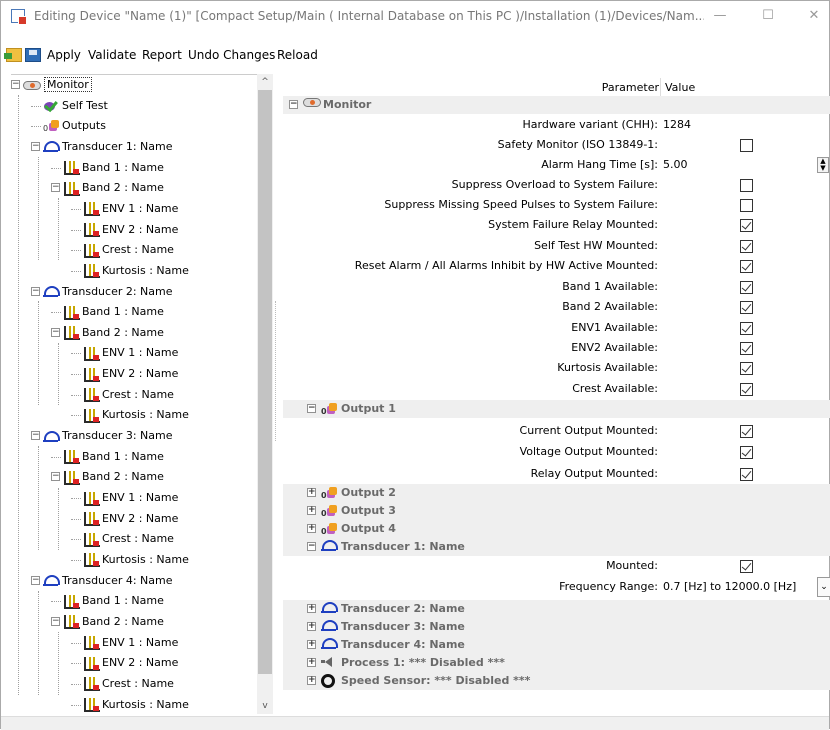  Describe the element at coordinates (556, 529) in the screenshot. I see `property-group-header: + Output 4` at that location.